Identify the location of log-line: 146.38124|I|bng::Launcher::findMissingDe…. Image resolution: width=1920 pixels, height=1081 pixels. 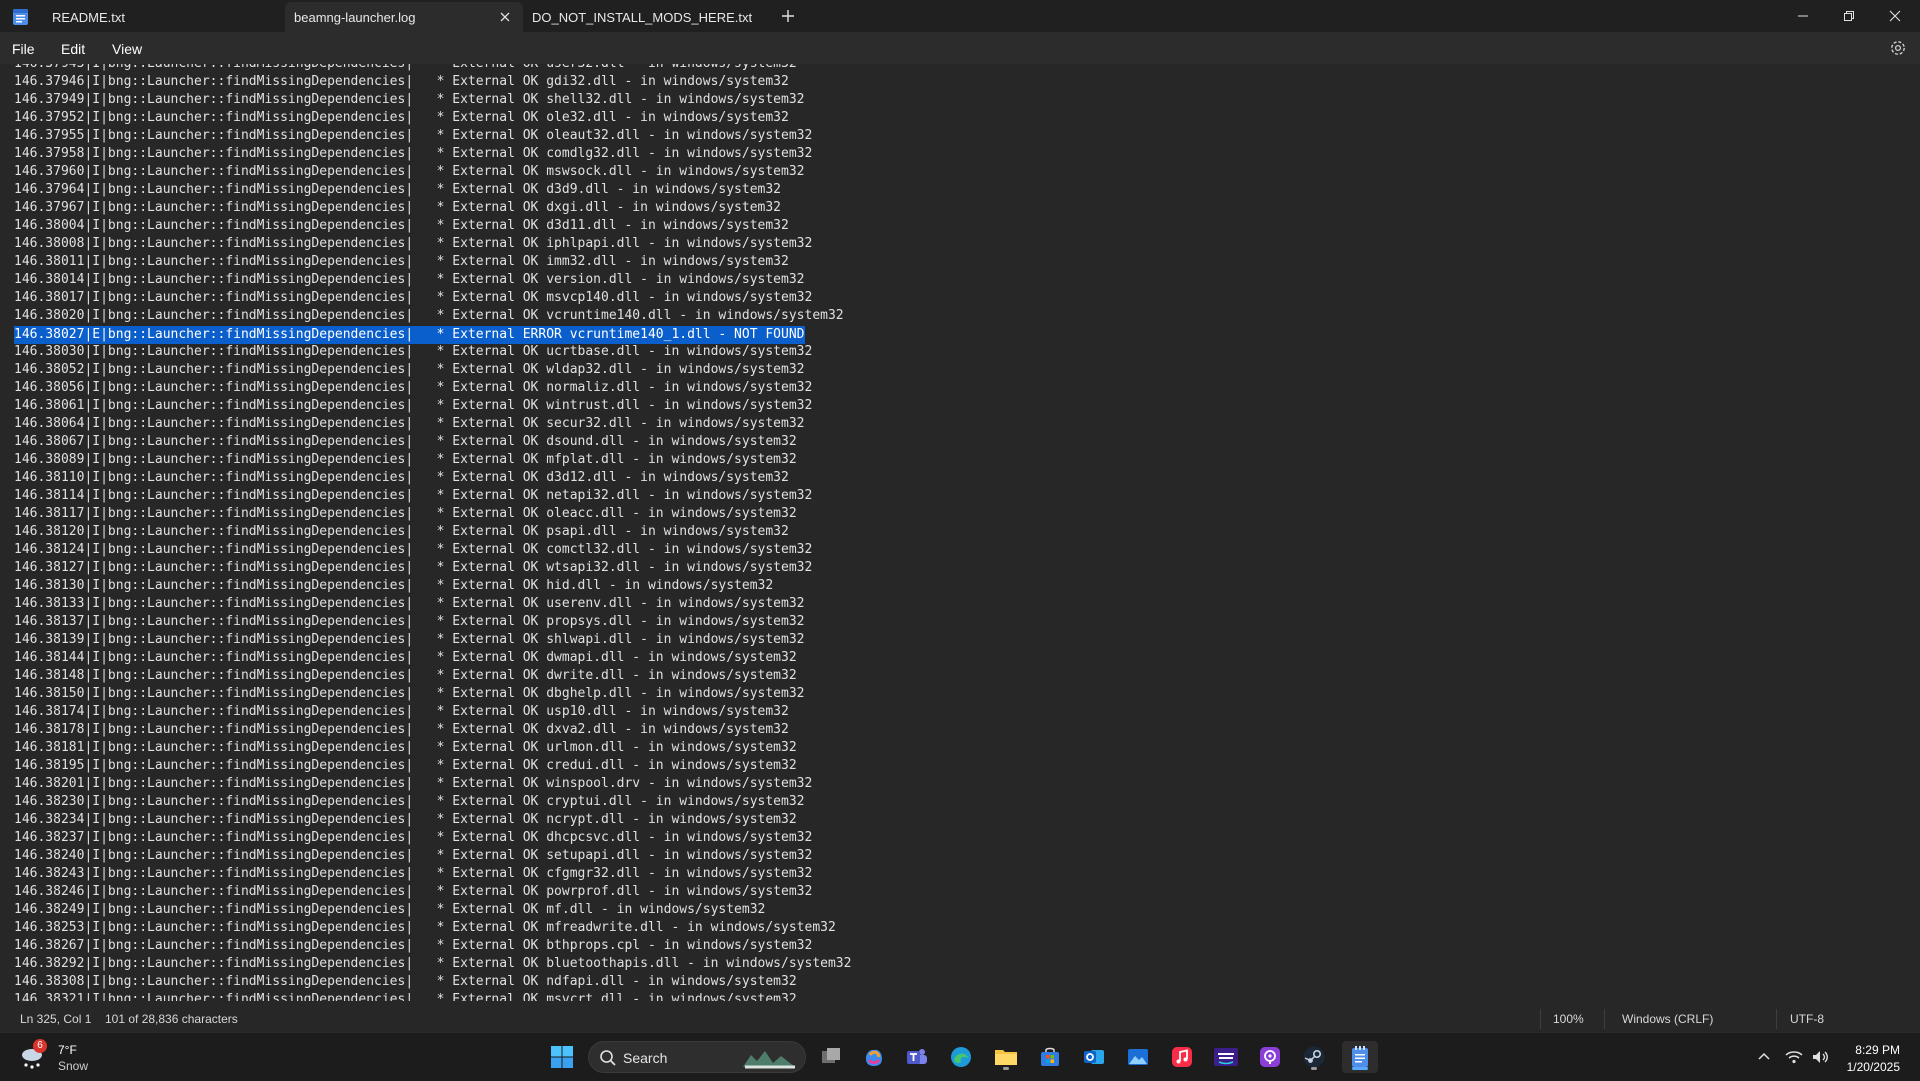
(432, 550).